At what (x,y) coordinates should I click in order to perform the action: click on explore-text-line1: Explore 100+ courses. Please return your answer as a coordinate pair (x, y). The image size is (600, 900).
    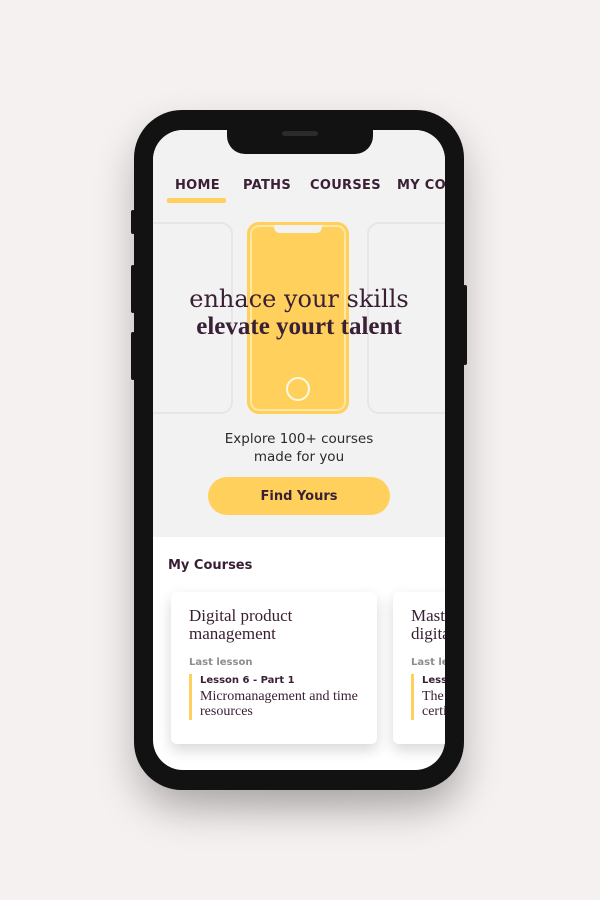
    Looking at the image, I should click on (299, 439).